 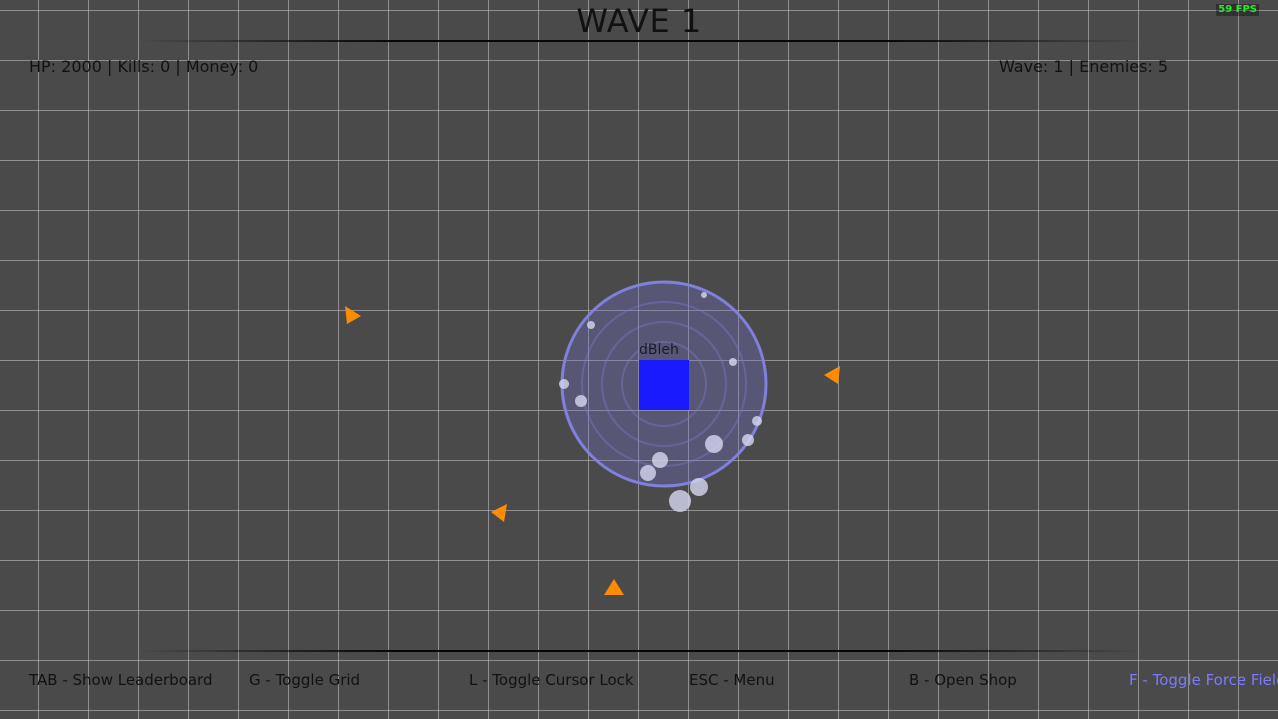 What do you see at coordinates (1203, 680) in the screenshot?
I see `hint-force-field: F - Toggle Force Field` at bounding box center [1203, 680].